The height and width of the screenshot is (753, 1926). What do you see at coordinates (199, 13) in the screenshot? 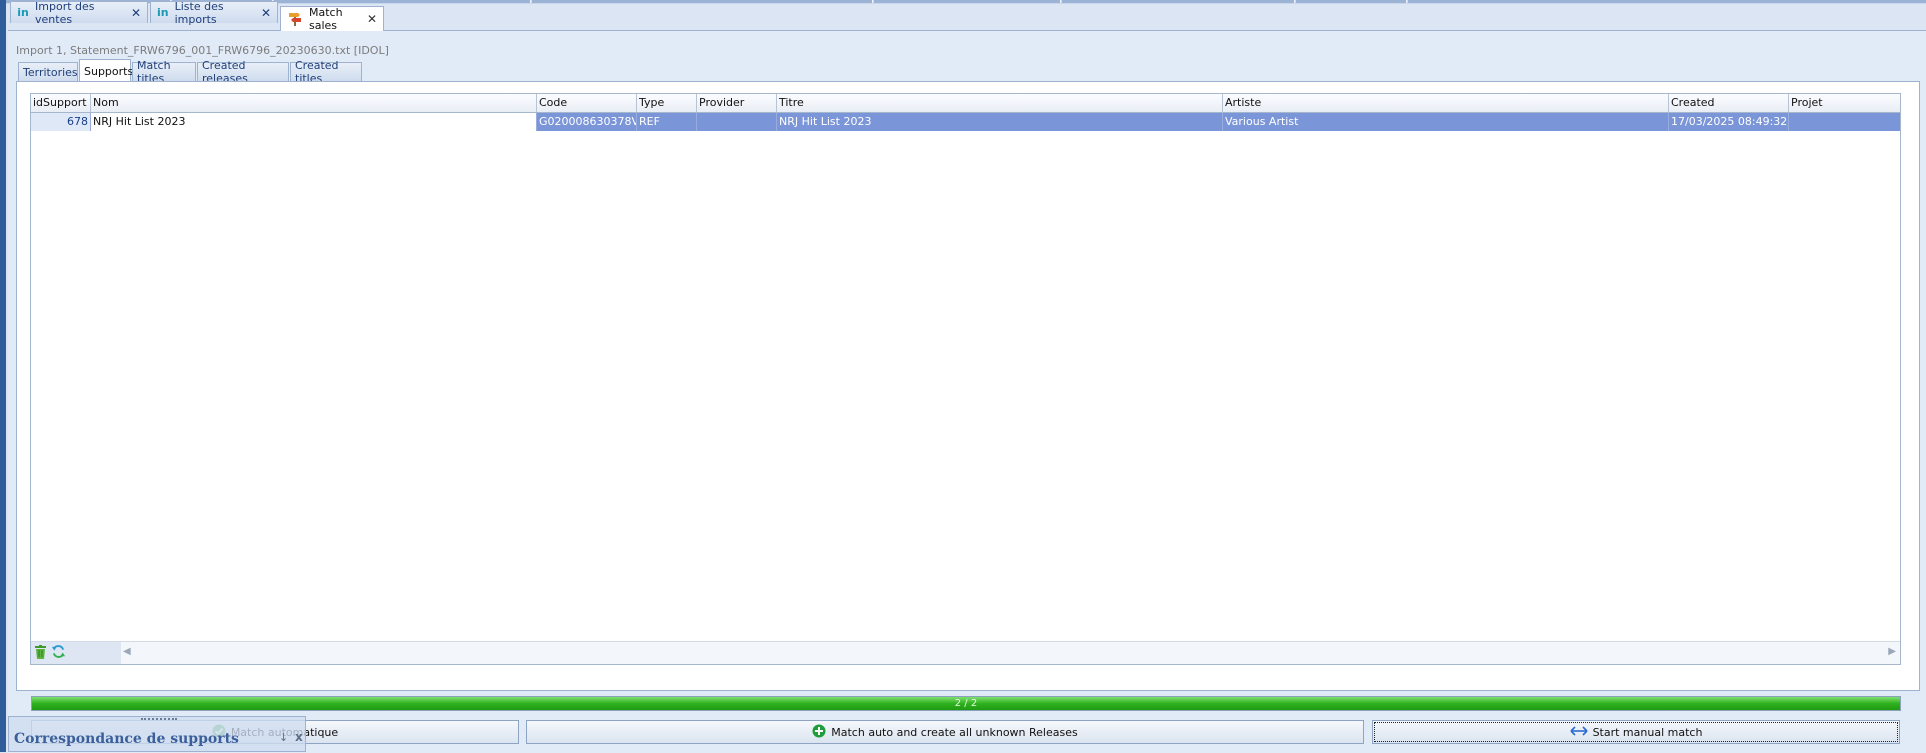
I see `tab-label: Liste des imports` at bounding box center [199, 13].